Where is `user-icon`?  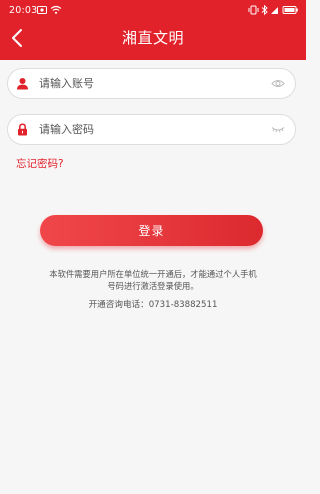 user-icon is located at coordinates (22, 84).